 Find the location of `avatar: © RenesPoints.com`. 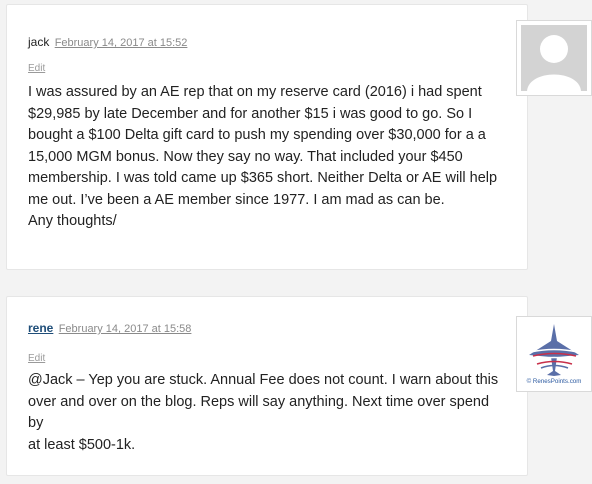

avatar: © RenesPoints.com is located at coordinates (554, 354).